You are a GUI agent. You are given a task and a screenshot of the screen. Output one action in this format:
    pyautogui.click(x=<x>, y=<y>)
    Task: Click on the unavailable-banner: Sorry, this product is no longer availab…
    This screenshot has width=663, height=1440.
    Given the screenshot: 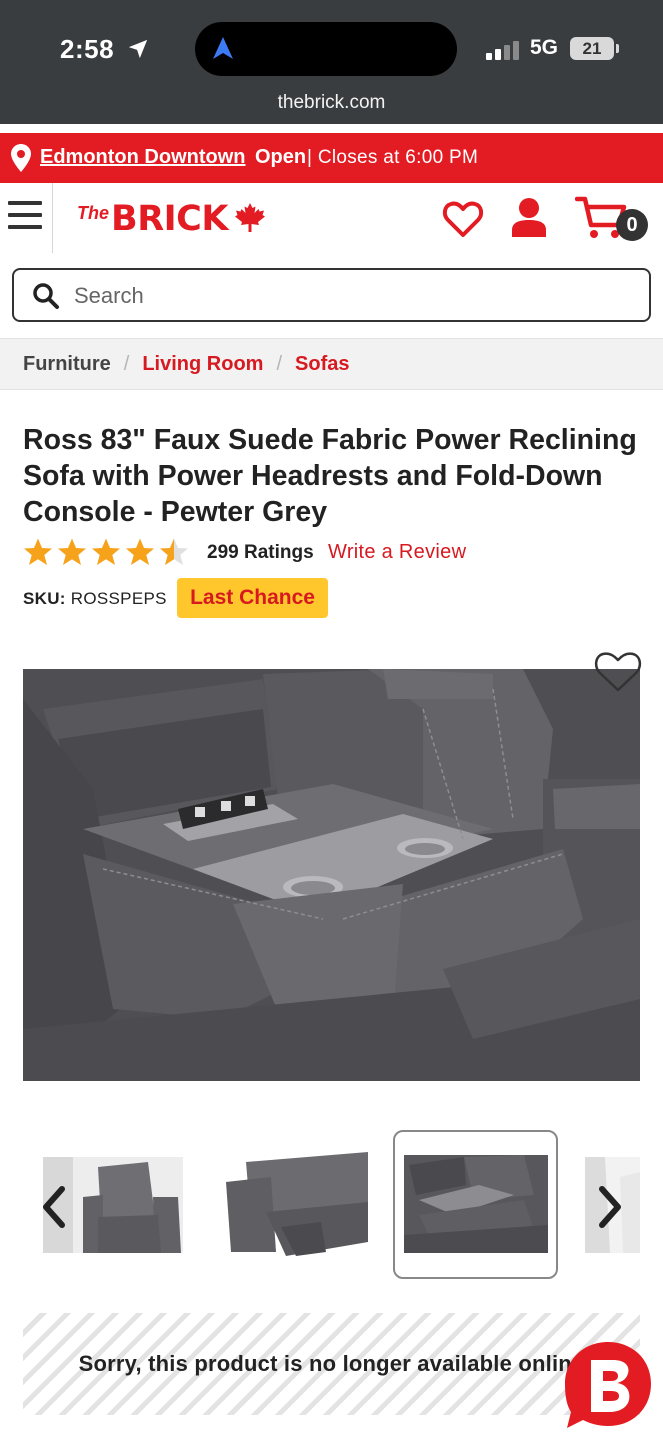 What is the action you would take?
    pyautogui.click(x=331, y=1364)
    